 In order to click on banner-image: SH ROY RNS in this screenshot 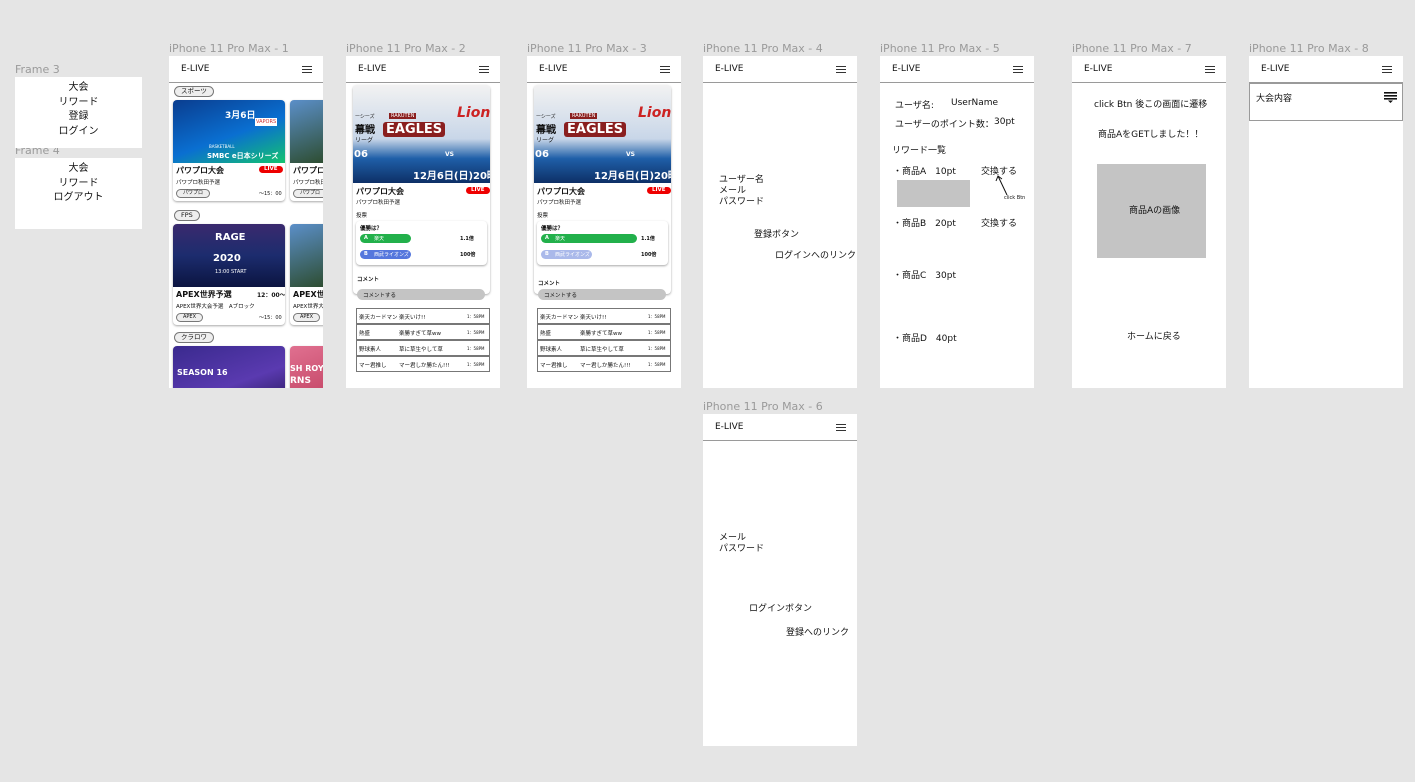, I will do `click(306, 367)`.